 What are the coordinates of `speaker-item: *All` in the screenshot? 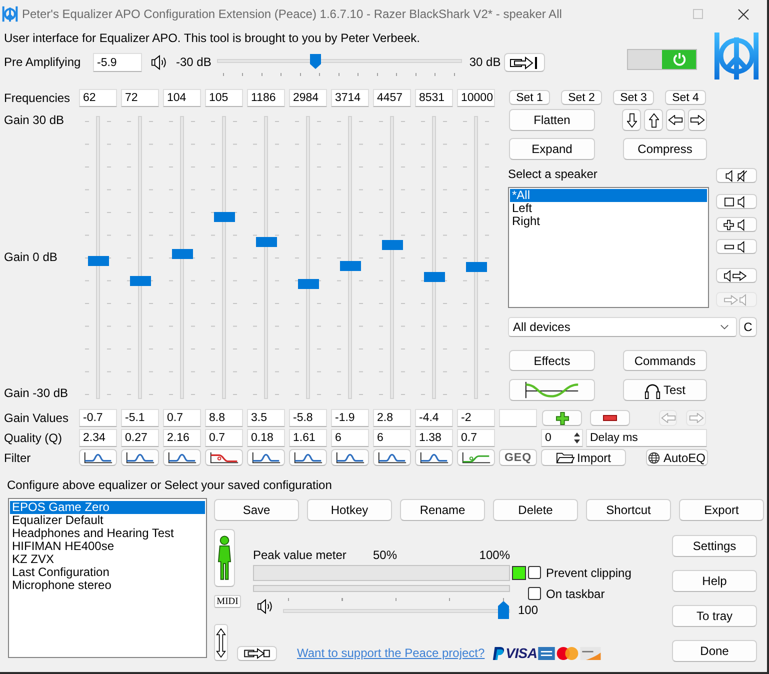 It's located at (608, 195).